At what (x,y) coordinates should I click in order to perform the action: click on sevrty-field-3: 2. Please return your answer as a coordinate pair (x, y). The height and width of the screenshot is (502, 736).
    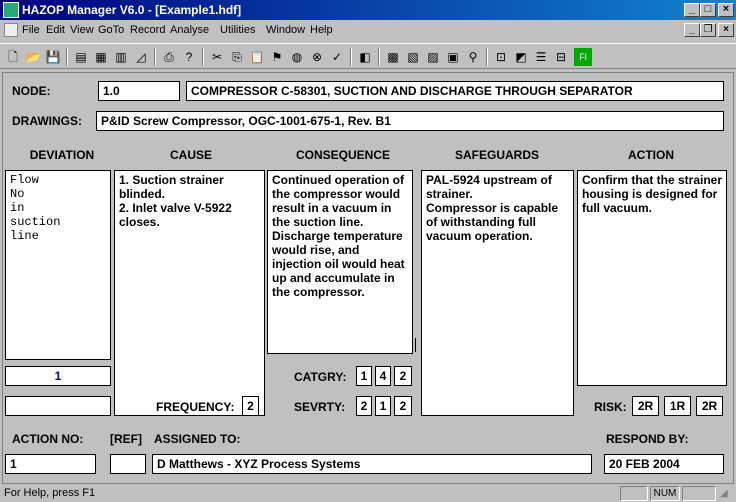
    Looking at the image, I should click on (403, 406).